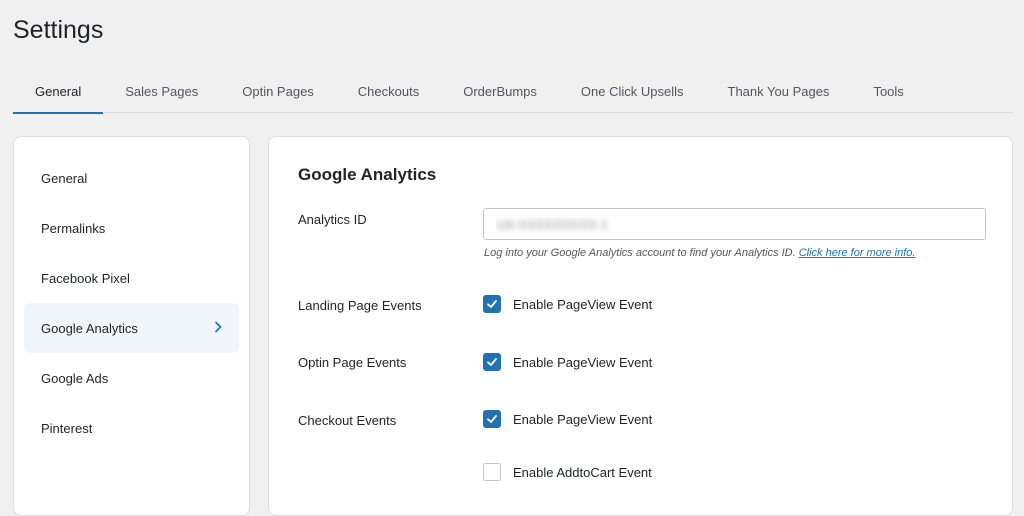 The image size is (1024, 516). I want to click on landing-pageview-option: Enable PageView Event, so click(567, 304).